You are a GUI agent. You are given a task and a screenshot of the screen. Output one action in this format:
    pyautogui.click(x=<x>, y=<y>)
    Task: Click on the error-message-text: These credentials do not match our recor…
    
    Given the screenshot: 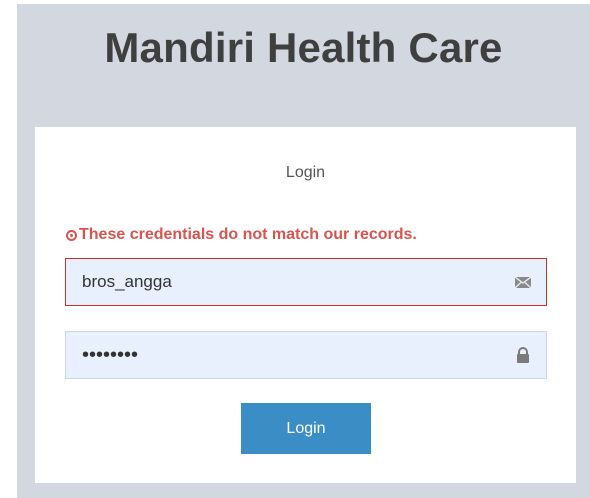 What is the action you would take?
    pyautogui.click(x=248, y=234)
    